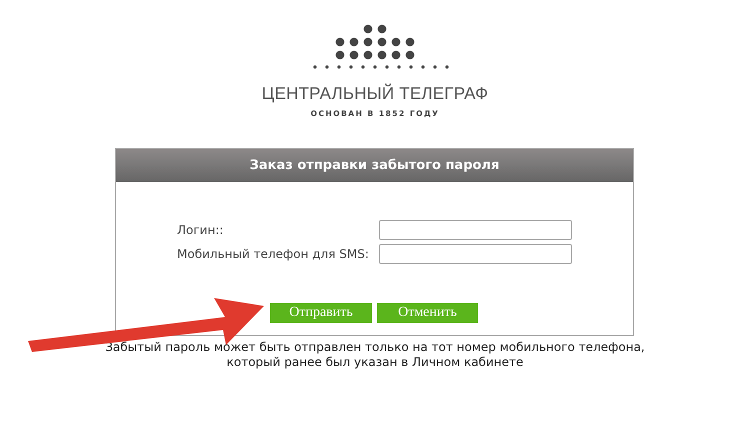 The height and width of the screenshot is (430, 750). What do you see at coordinates (273, 254) in the screenshot?
I see `field-label: Мобильный телефон для SMS:` at bounding box center [273, 254].